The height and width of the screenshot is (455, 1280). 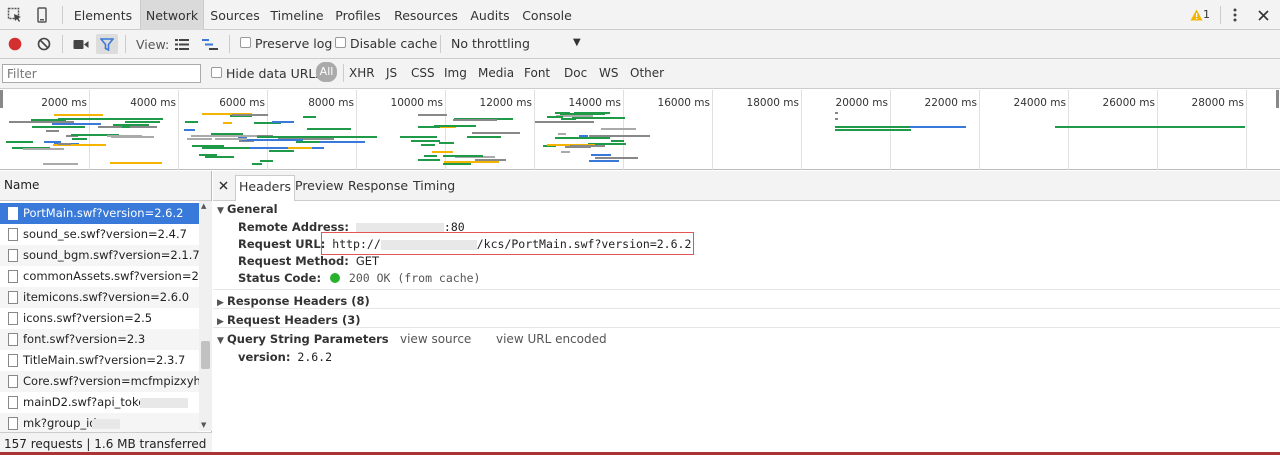 What do you see at coordinates (182, 44) in the screenshot?
I see `large-rows-icon` at bounding box center [182, 44].